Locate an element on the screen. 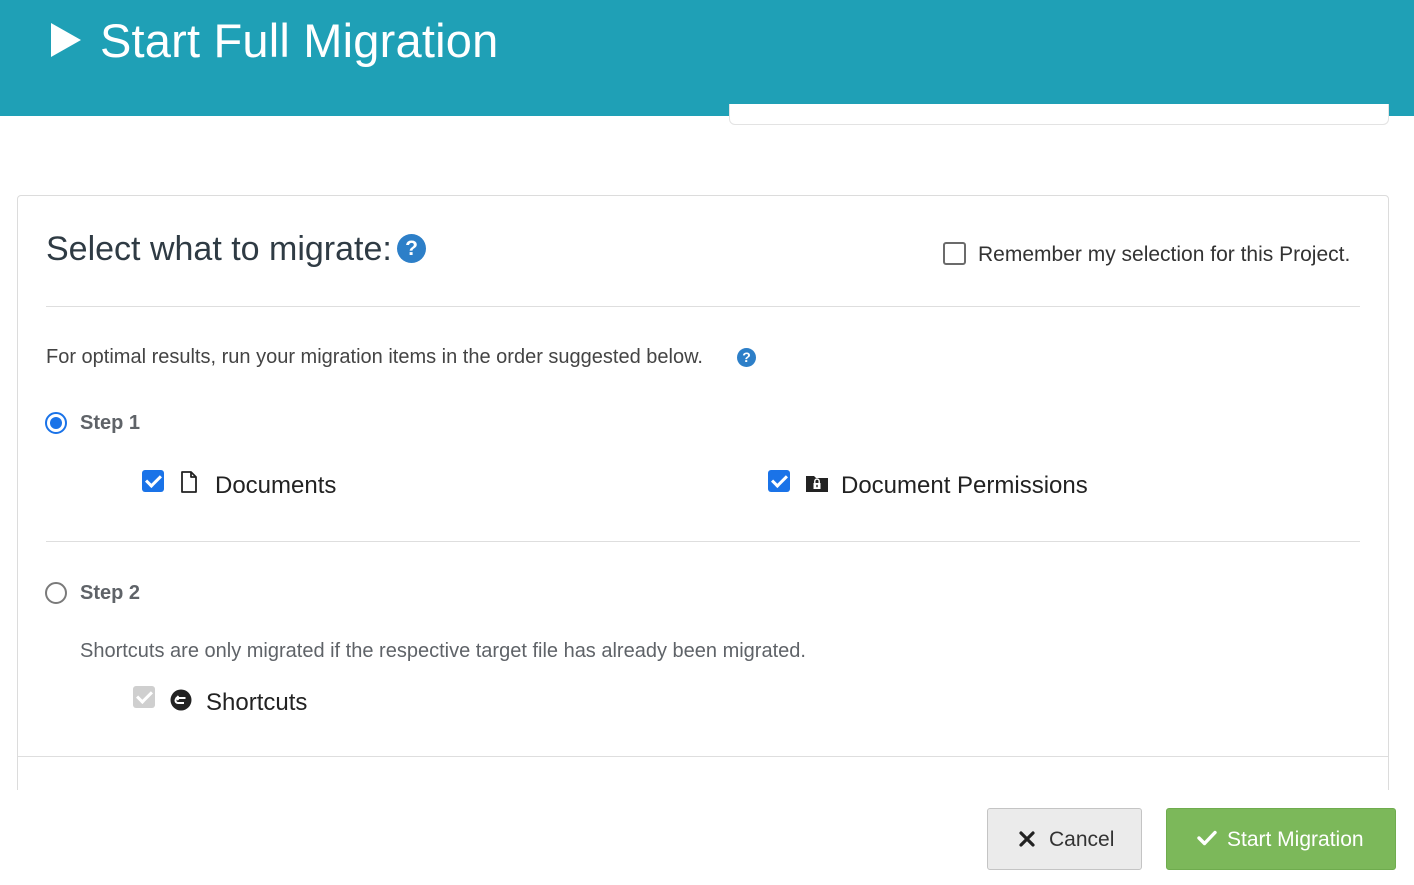 This screenshot has width=1414, height=885. check-icon is located at coordinates (1207, 838).